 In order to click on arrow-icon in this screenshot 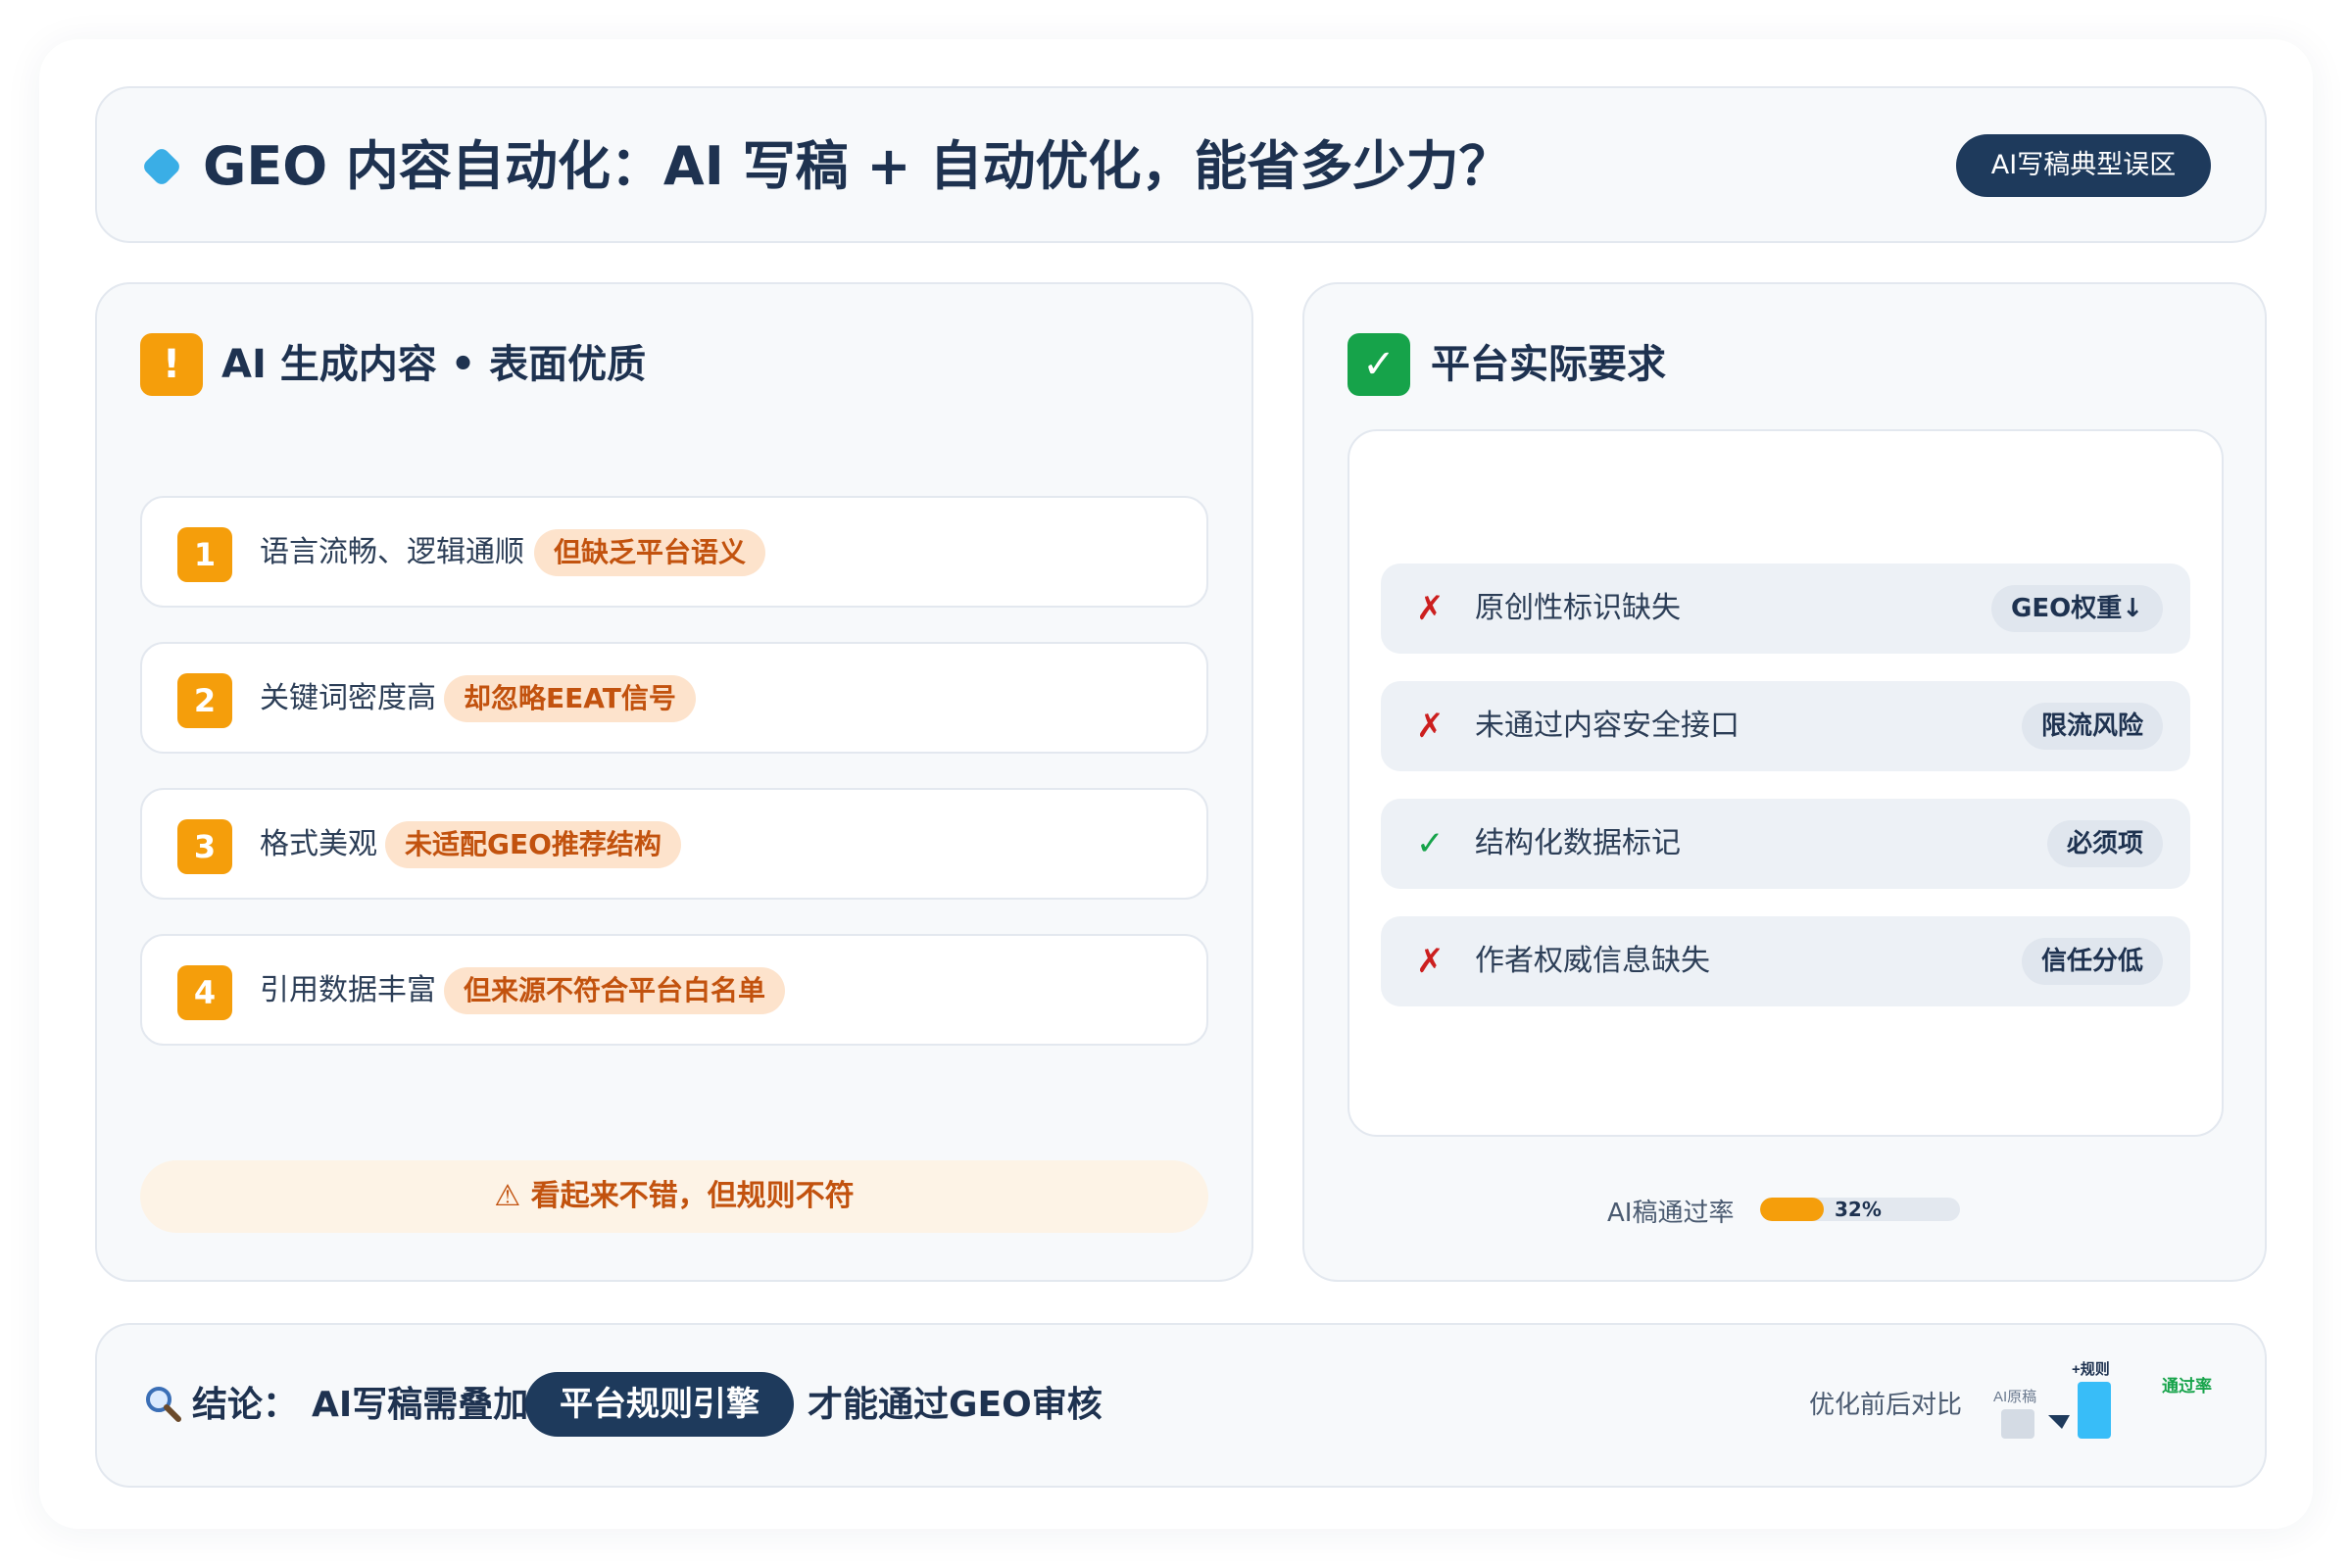, I will do `click(2059, 1422)`.